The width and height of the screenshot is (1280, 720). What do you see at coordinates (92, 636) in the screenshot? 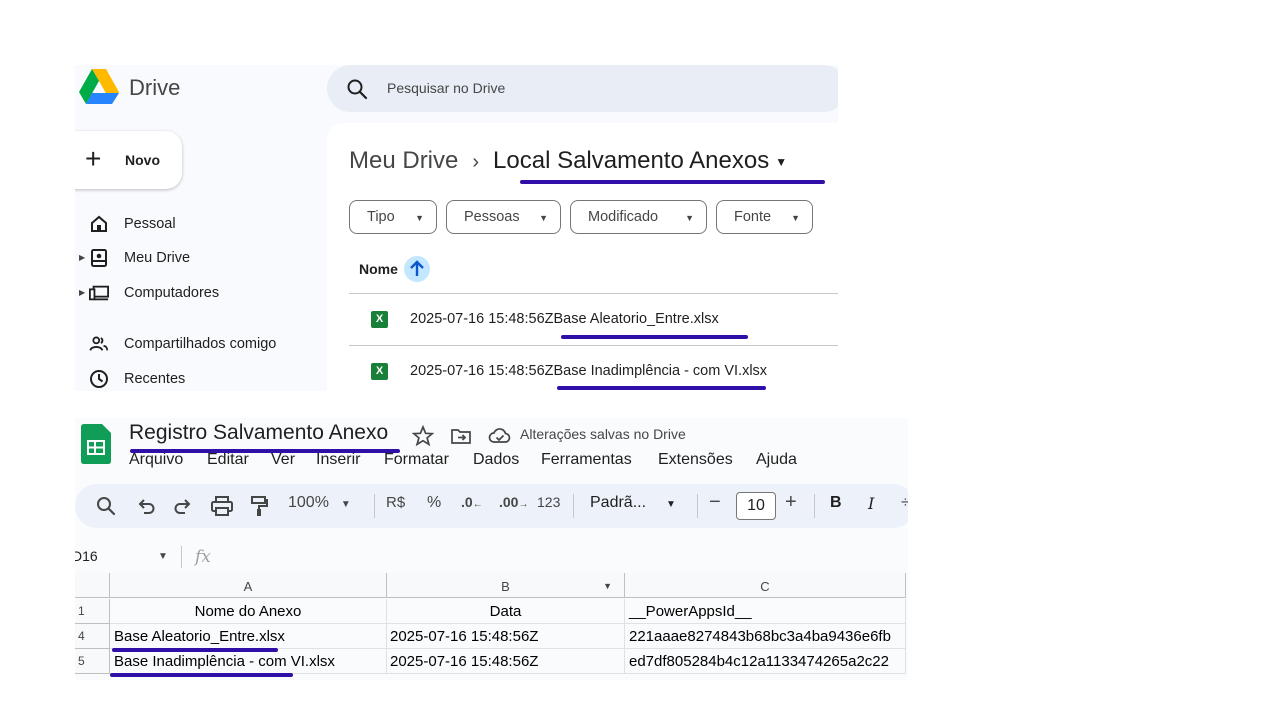
I see `row-header: 4` at bounding box center [92, 636].